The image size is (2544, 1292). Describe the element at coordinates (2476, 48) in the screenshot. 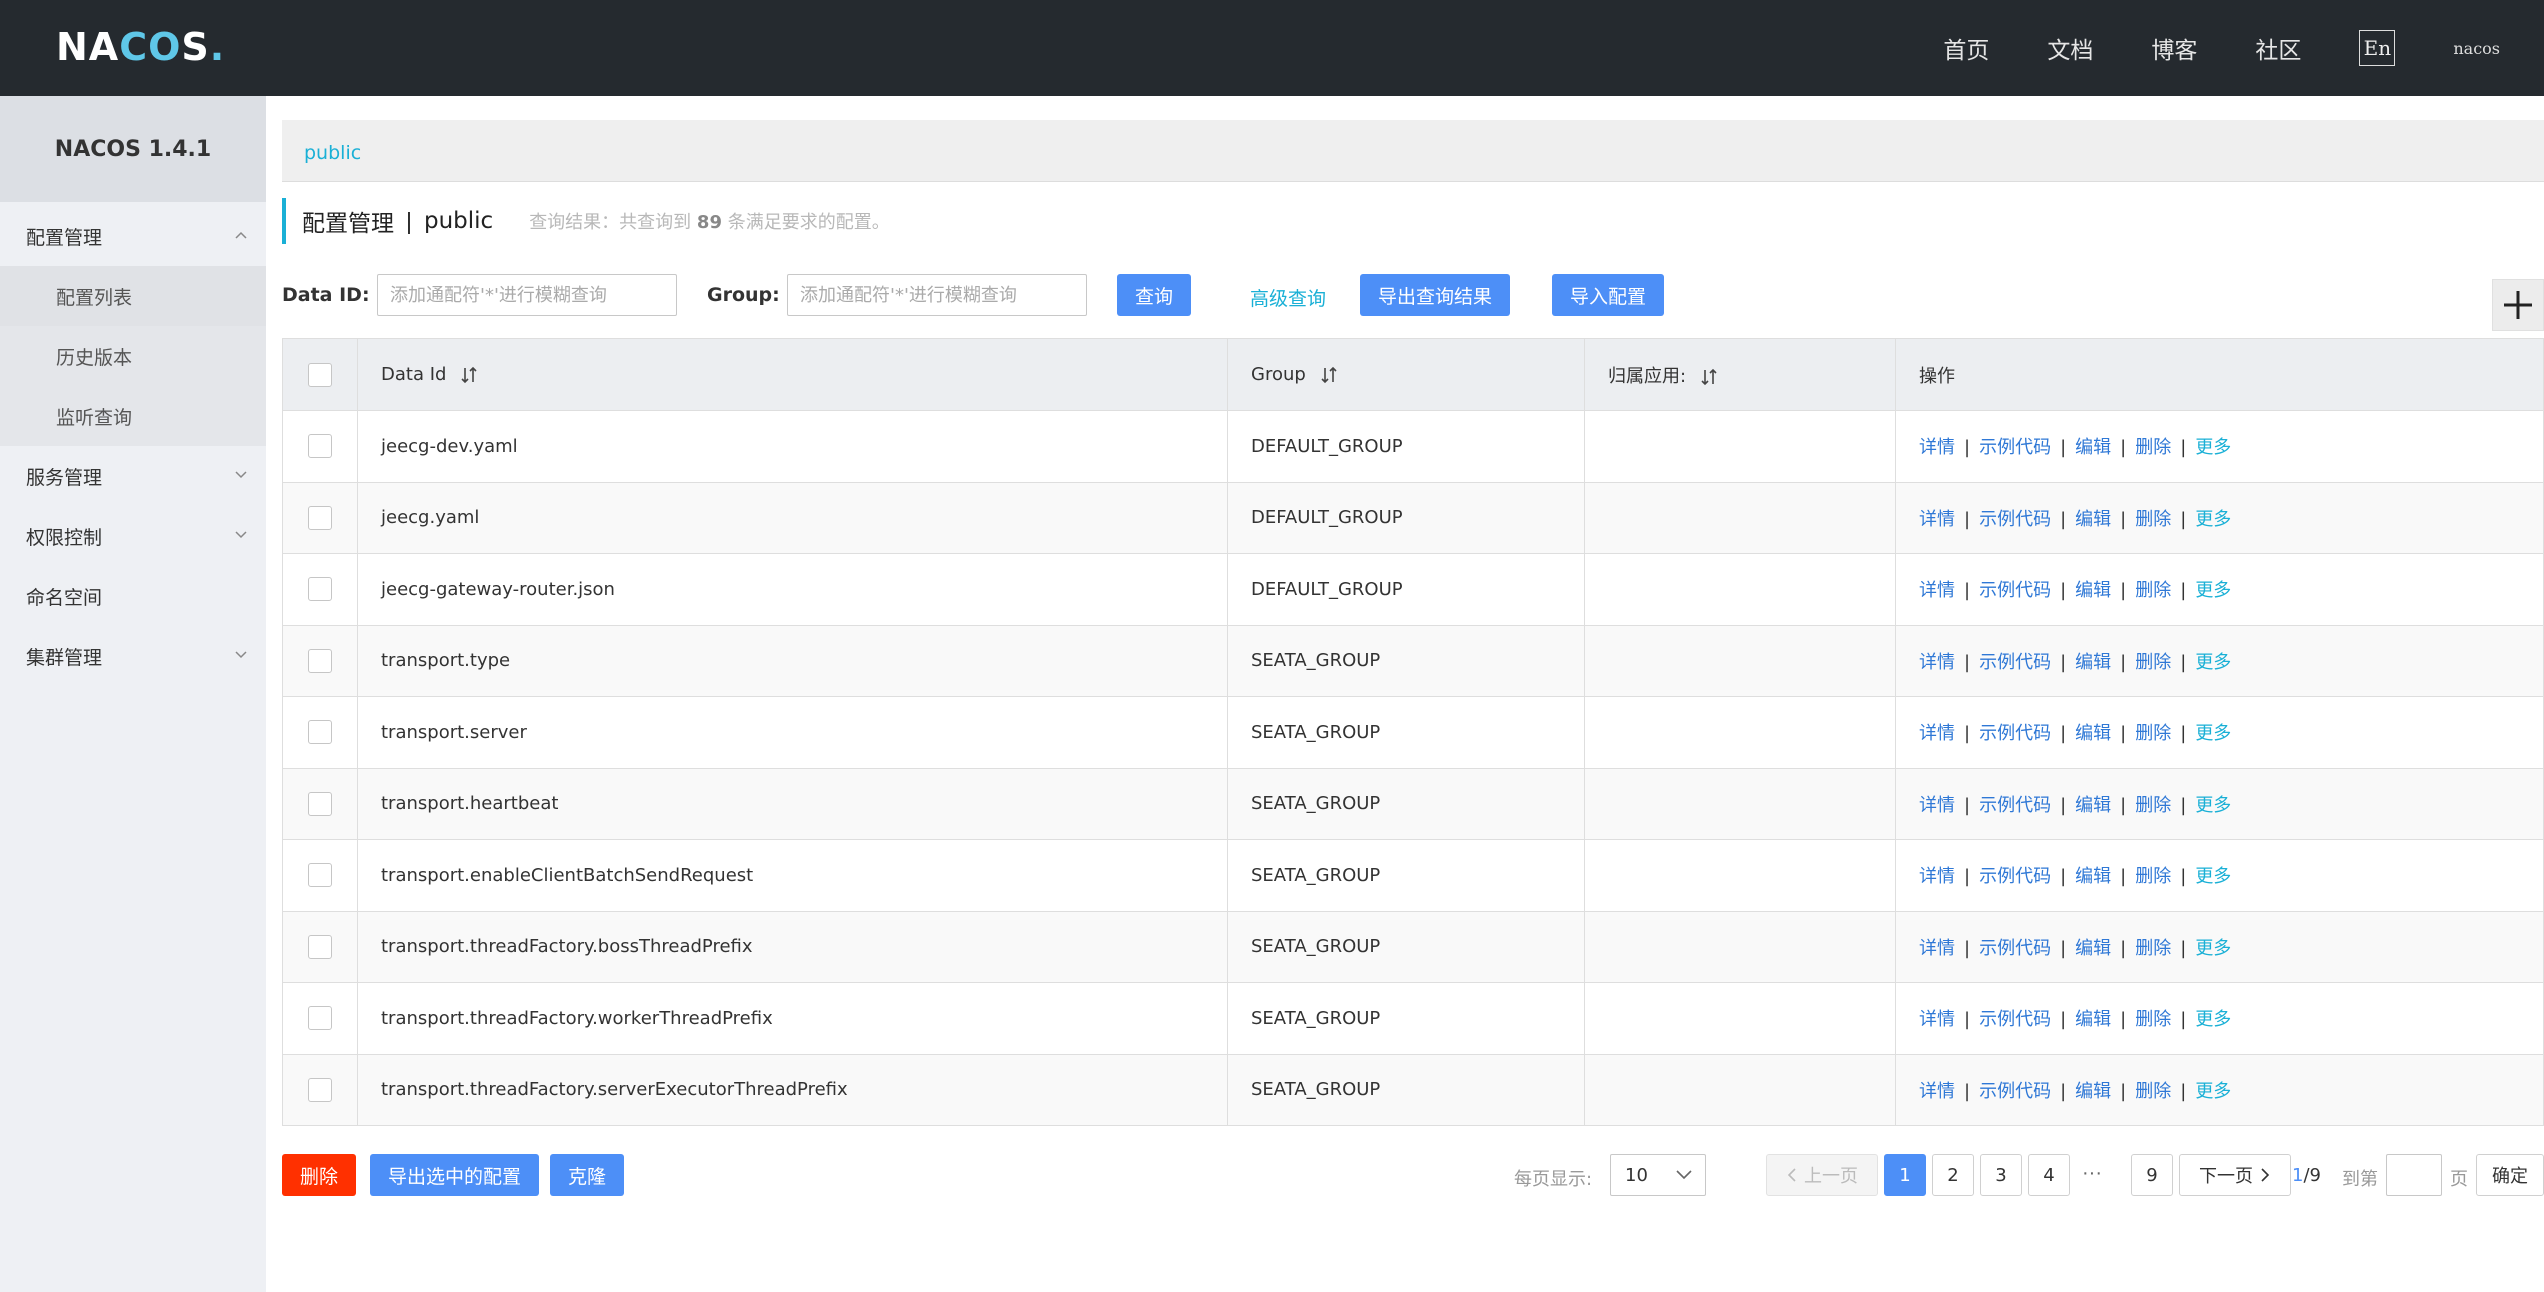

I see `user-menu: nacos` at that location.